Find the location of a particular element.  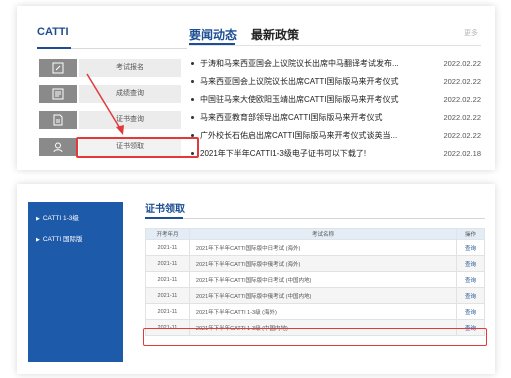

highlight-box is located at coordinates (315, 337).